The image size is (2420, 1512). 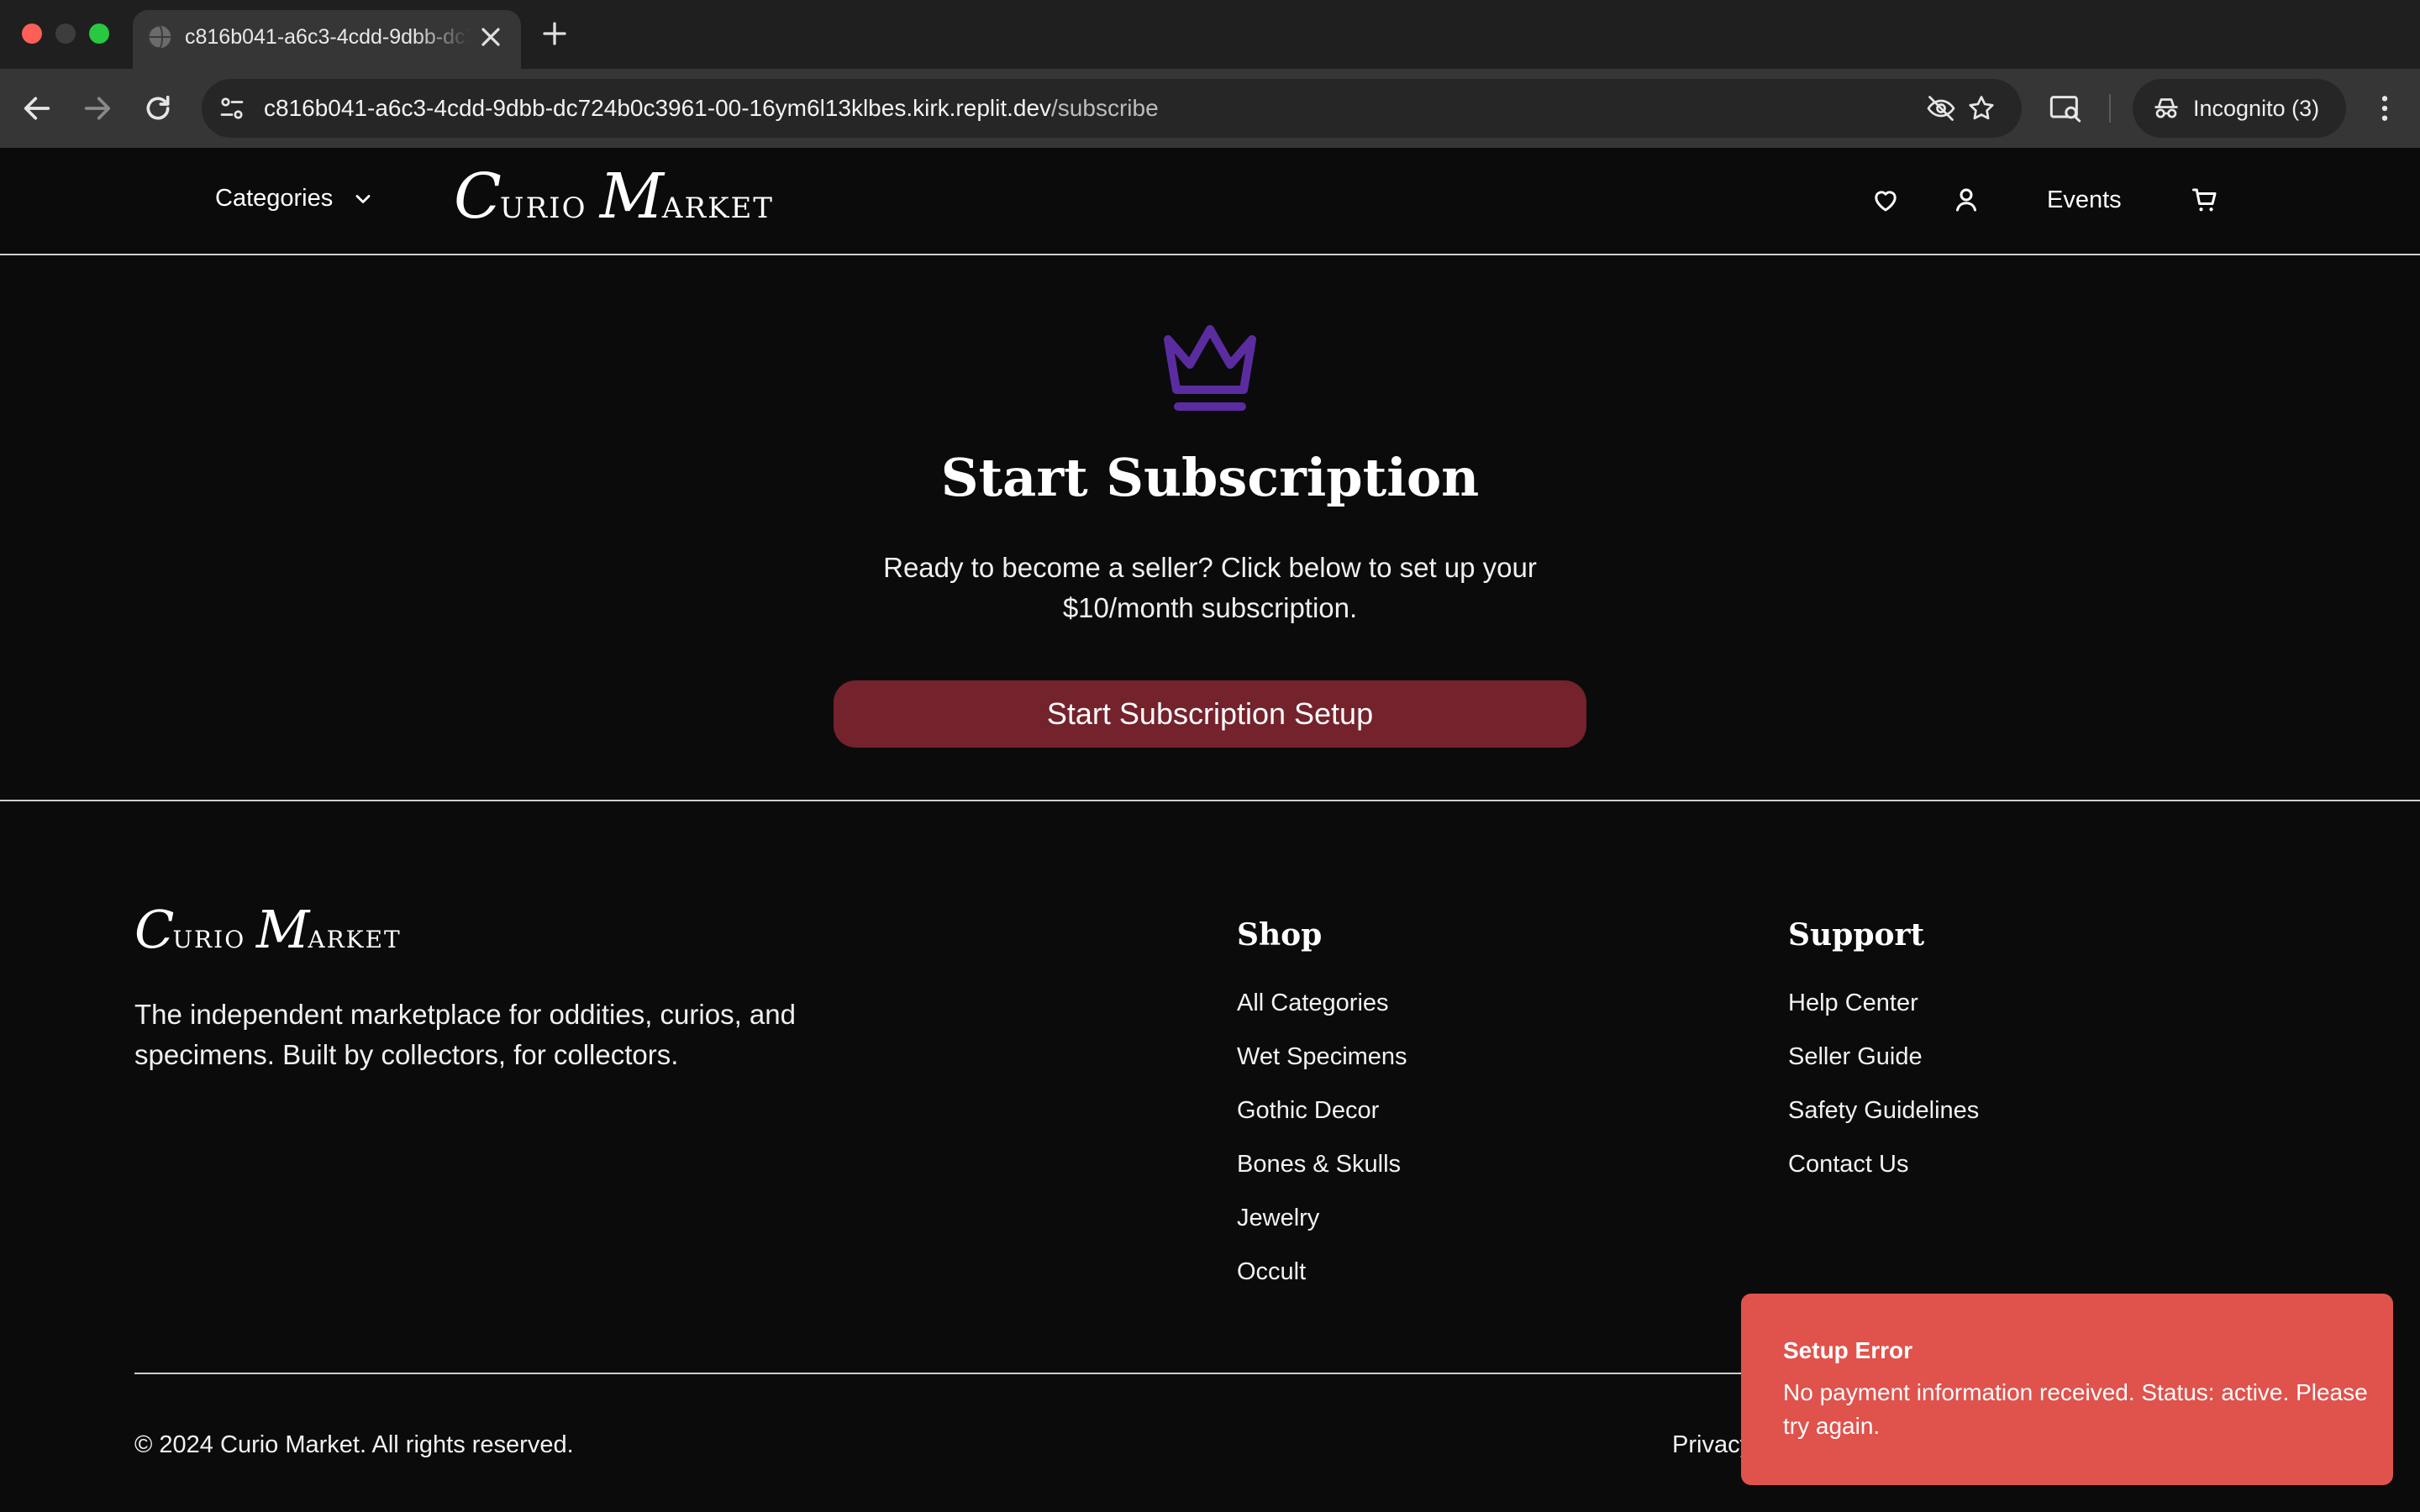 I want to click on footer-link-all-categories: All Categories, so click(x=1322, y=1016).